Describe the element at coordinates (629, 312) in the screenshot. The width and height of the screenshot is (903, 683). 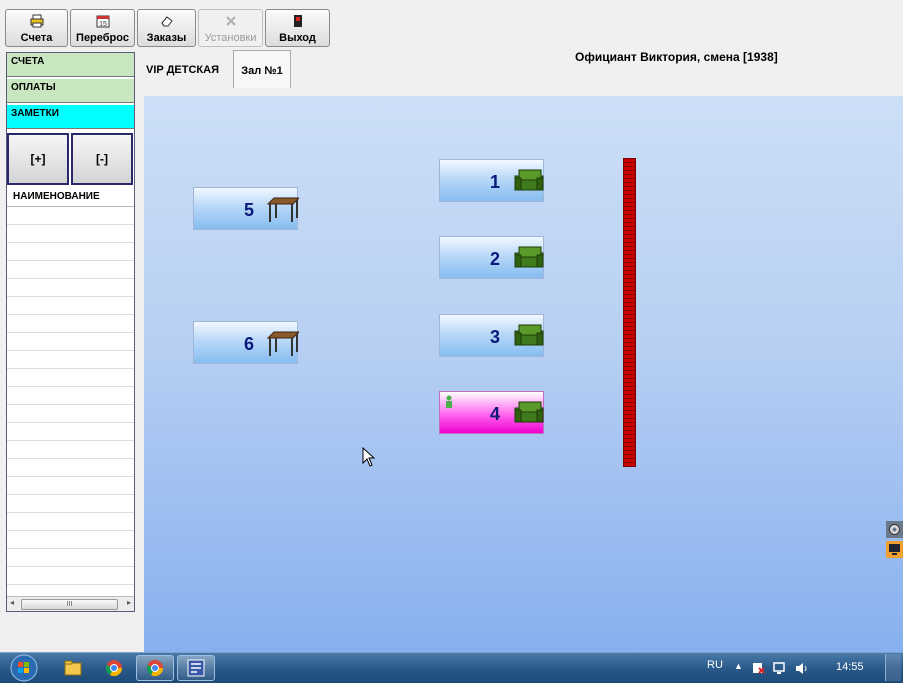
I see `bar-counter` at that location.